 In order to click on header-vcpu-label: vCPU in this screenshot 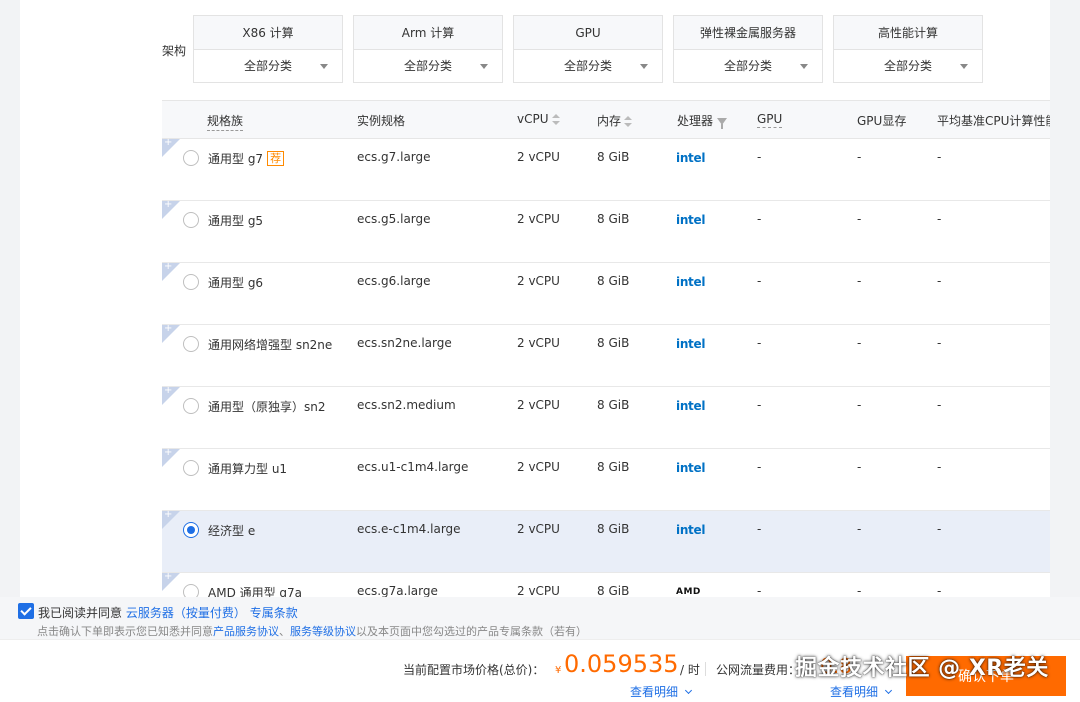, I will do `click(533, 119)`.